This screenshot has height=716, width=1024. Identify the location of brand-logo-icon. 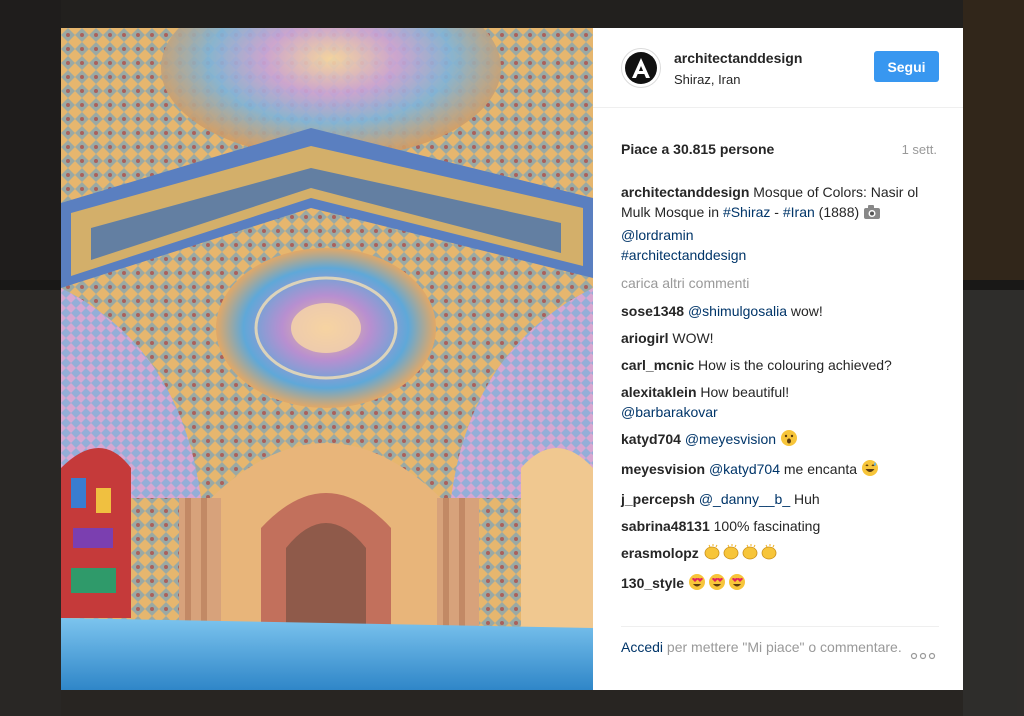
(641, 67).